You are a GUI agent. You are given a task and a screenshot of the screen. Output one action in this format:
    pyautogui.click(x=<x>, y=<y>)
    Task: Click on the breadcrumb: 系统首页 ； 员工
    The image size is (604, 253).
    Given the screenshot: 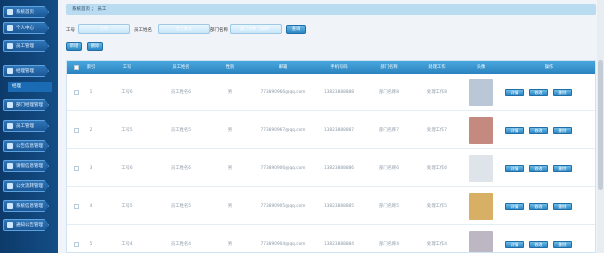 What is the action you would take?
    pyautogui.click(x=331, y=9)
    